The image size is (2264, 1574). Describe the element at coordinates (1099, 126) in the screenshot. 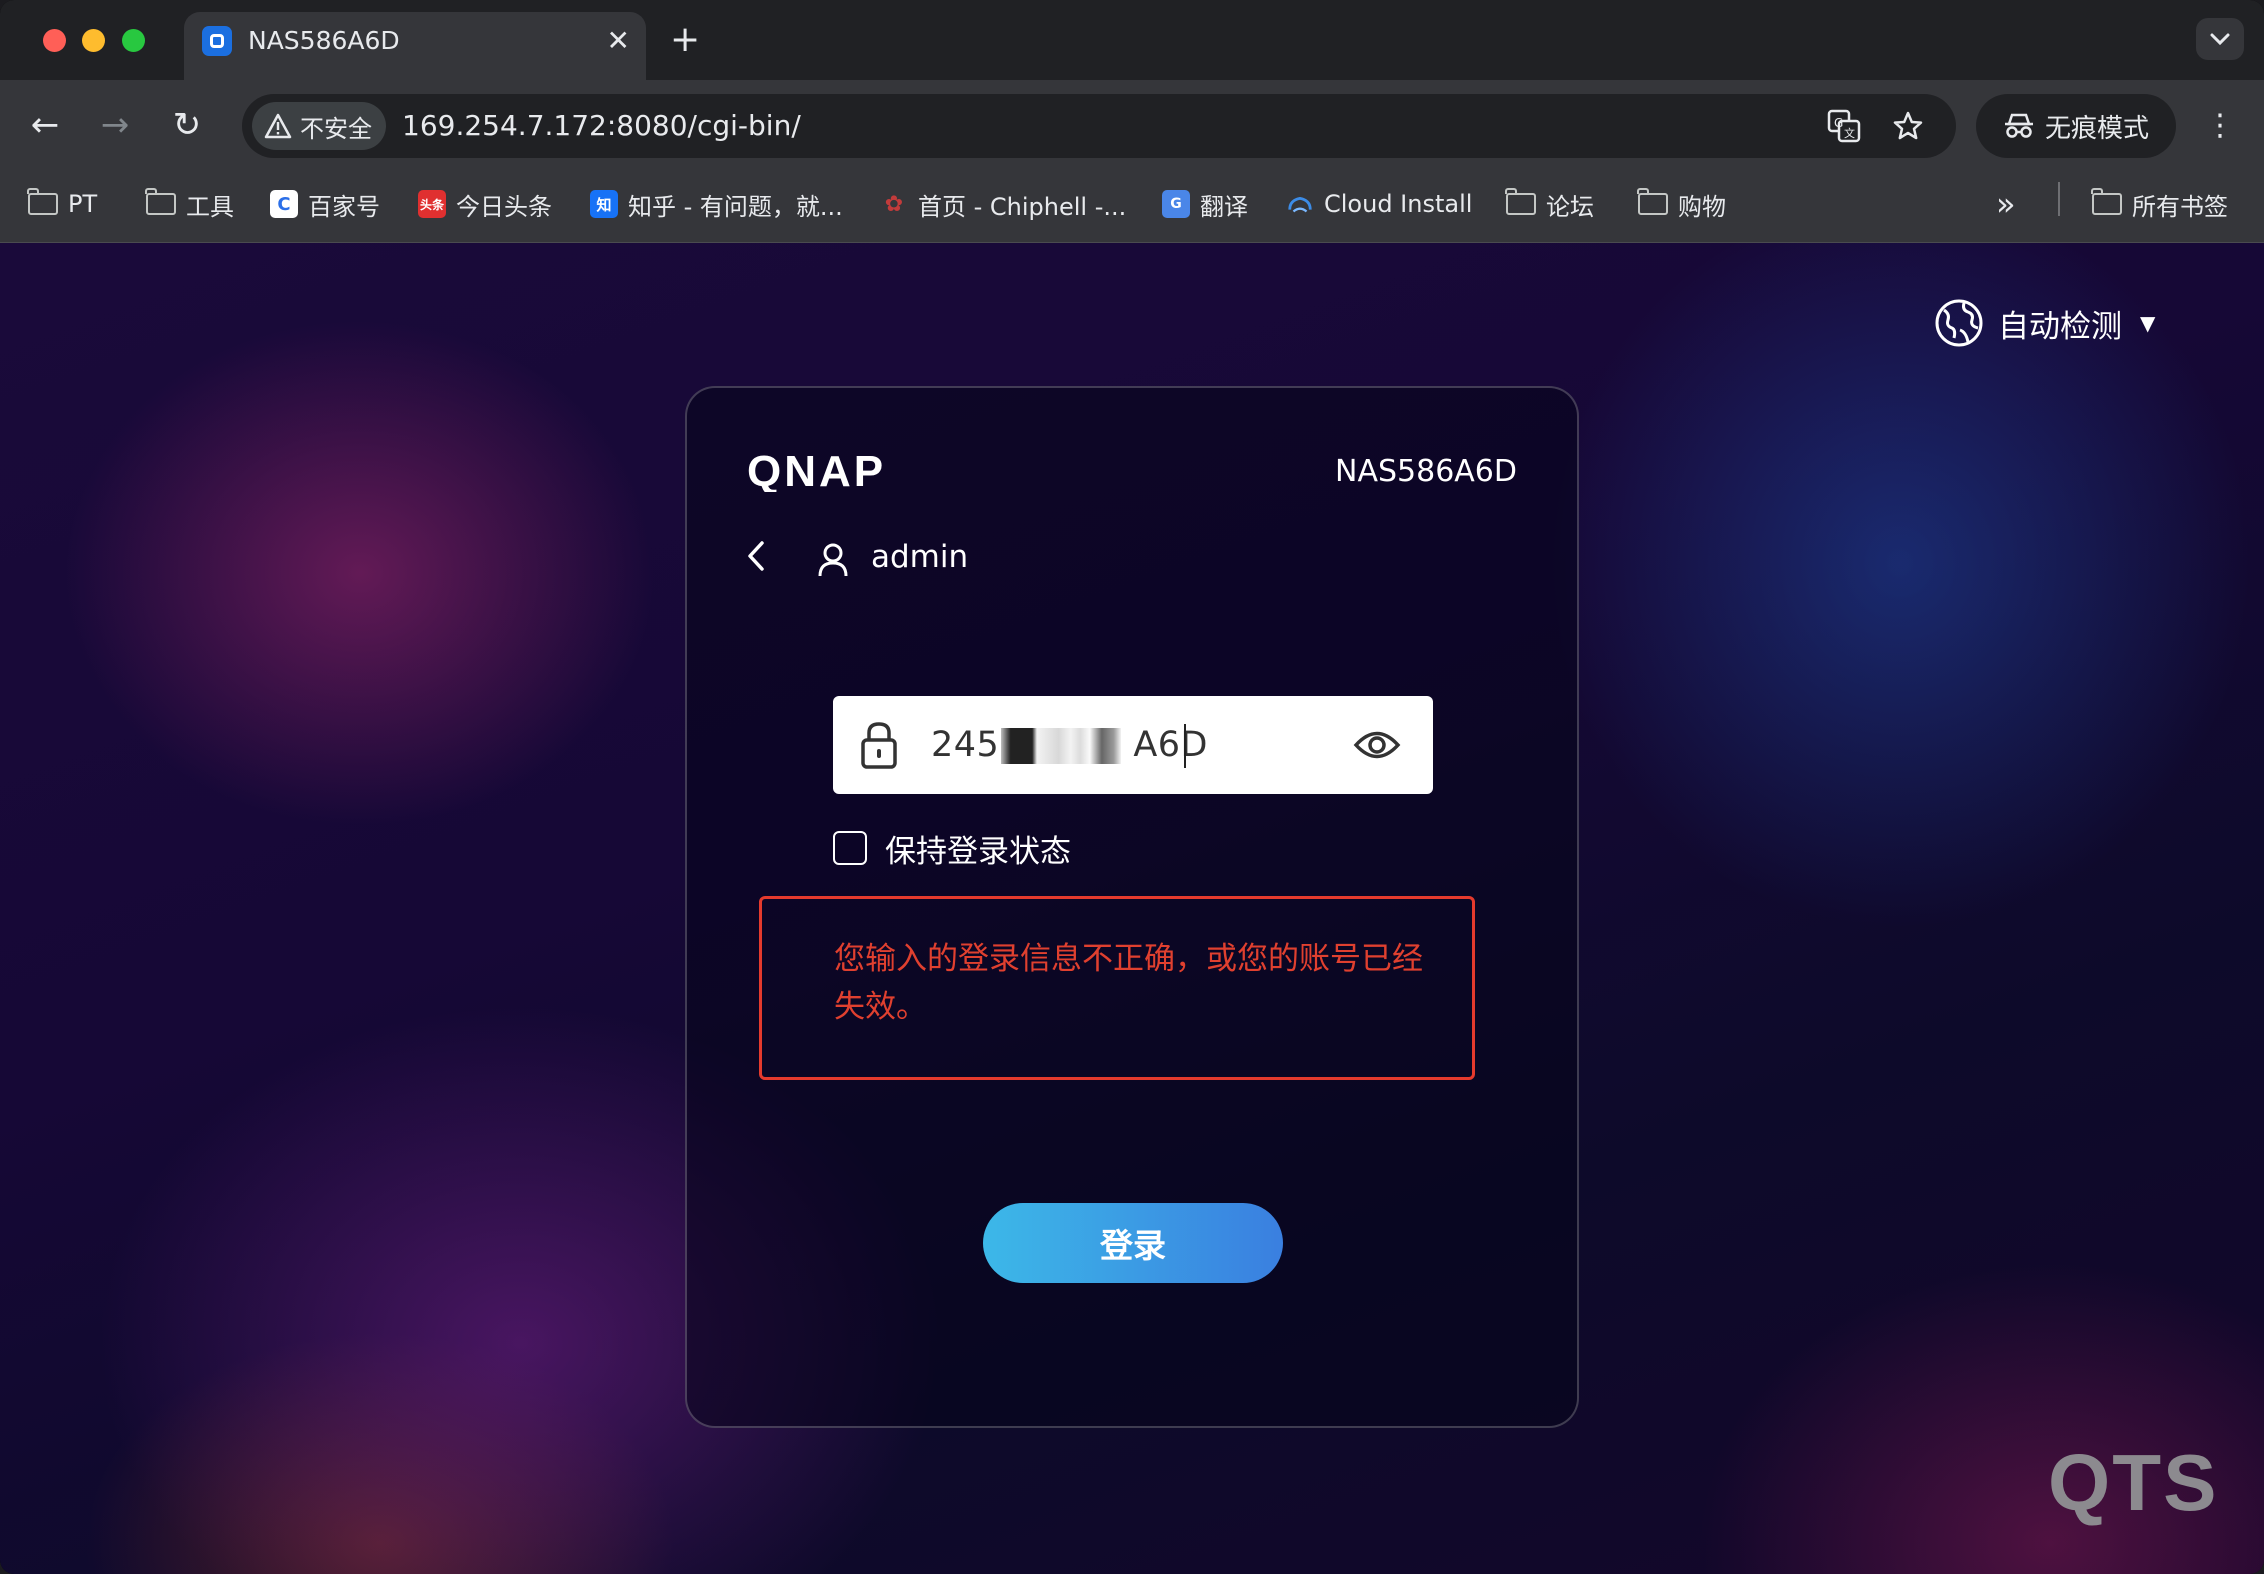

I see `address-bar: 不安全 169.254.7.172:8080/cgi-bin/ G 文` at that location.